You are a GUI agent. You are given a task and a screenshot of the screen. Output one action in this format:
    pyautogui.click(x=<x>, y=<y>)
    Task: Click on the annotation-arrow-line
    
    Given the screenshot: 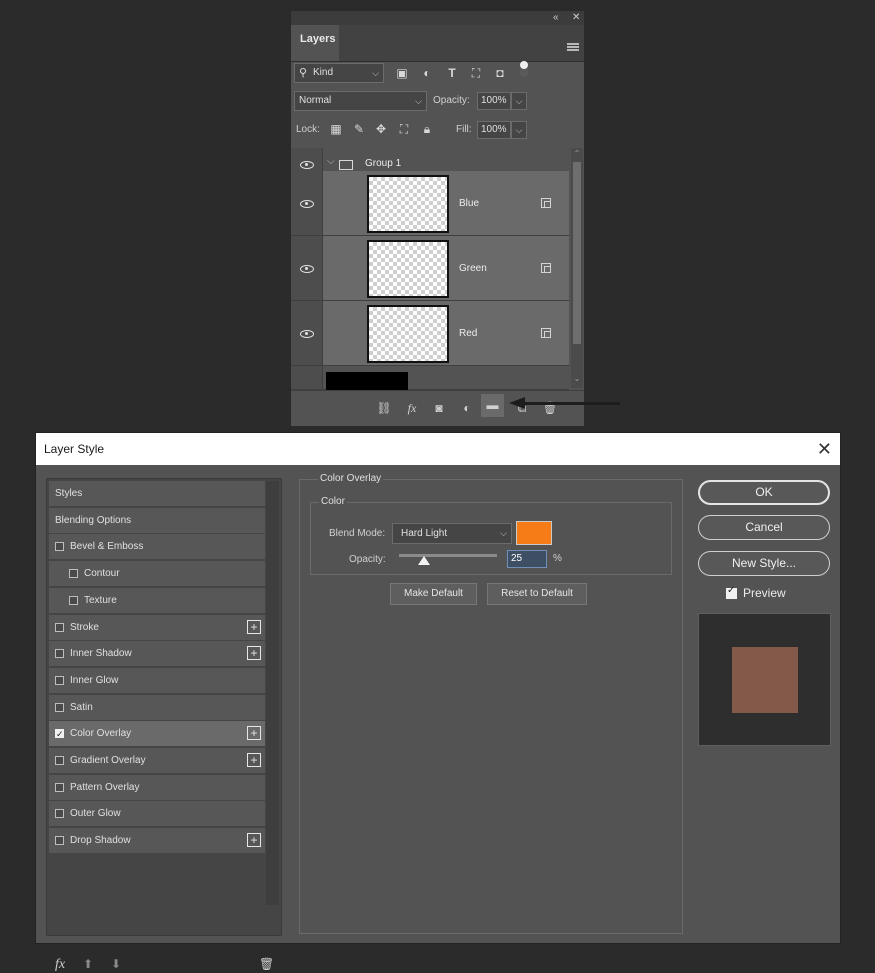 What is the action you would take?
    pyautogui.click(x=572, y=403)
    